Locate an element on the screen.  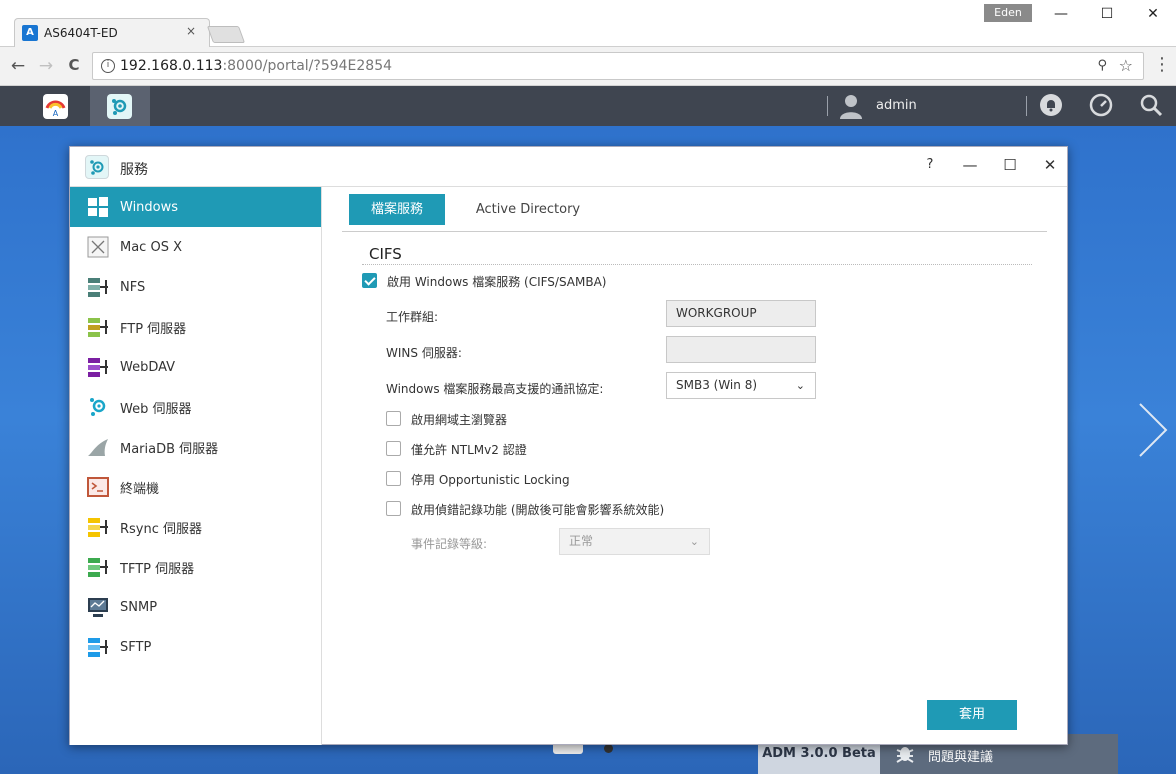
user-name: admin is located at coordinates (896, 105).